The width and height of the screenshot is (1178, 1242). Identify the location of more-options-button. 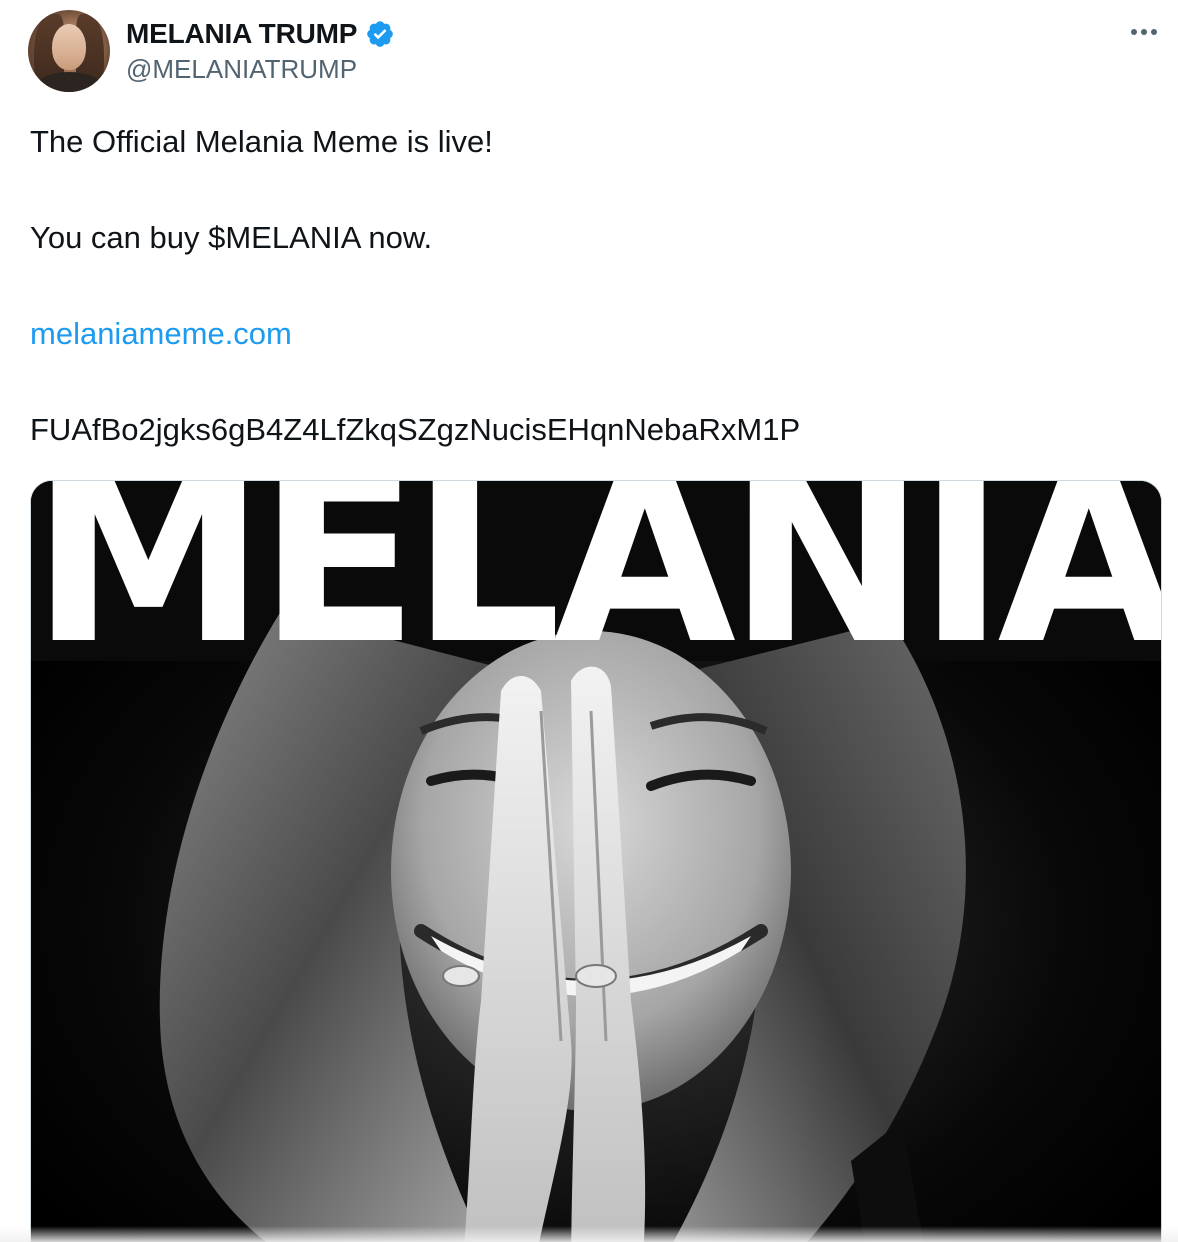
(1144, 32).